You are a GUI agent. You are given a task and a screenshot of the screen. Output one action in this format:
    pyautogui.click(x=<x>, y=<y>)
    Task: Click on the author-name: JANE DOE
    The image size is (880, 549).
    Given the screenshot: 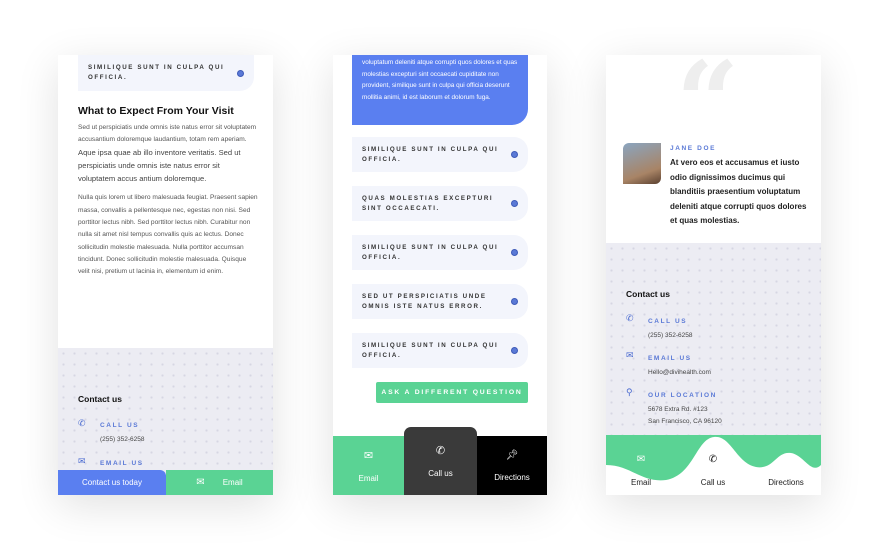 What is the action you would take?
    pyautogui.click(x=693, y=148)
    